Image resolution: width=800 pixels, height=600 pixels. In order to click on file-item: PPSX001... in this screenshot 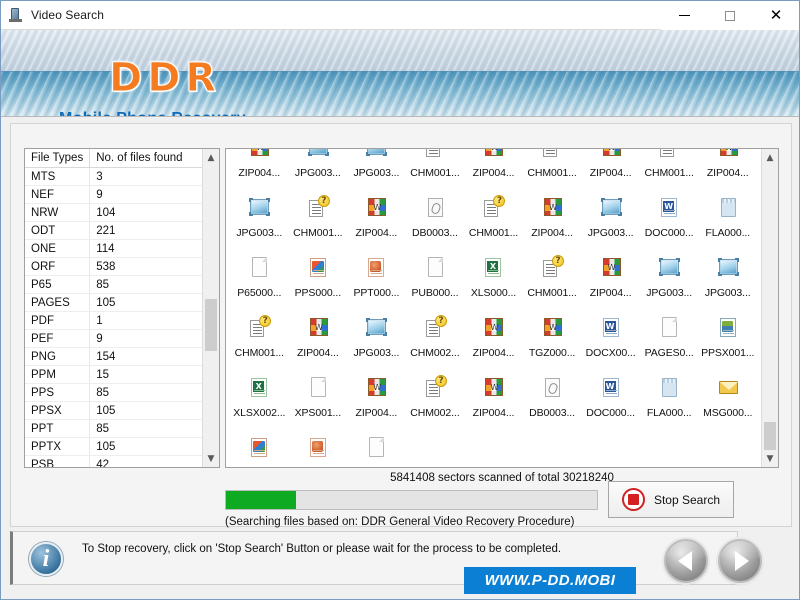, I will do `click(727, 337)`.